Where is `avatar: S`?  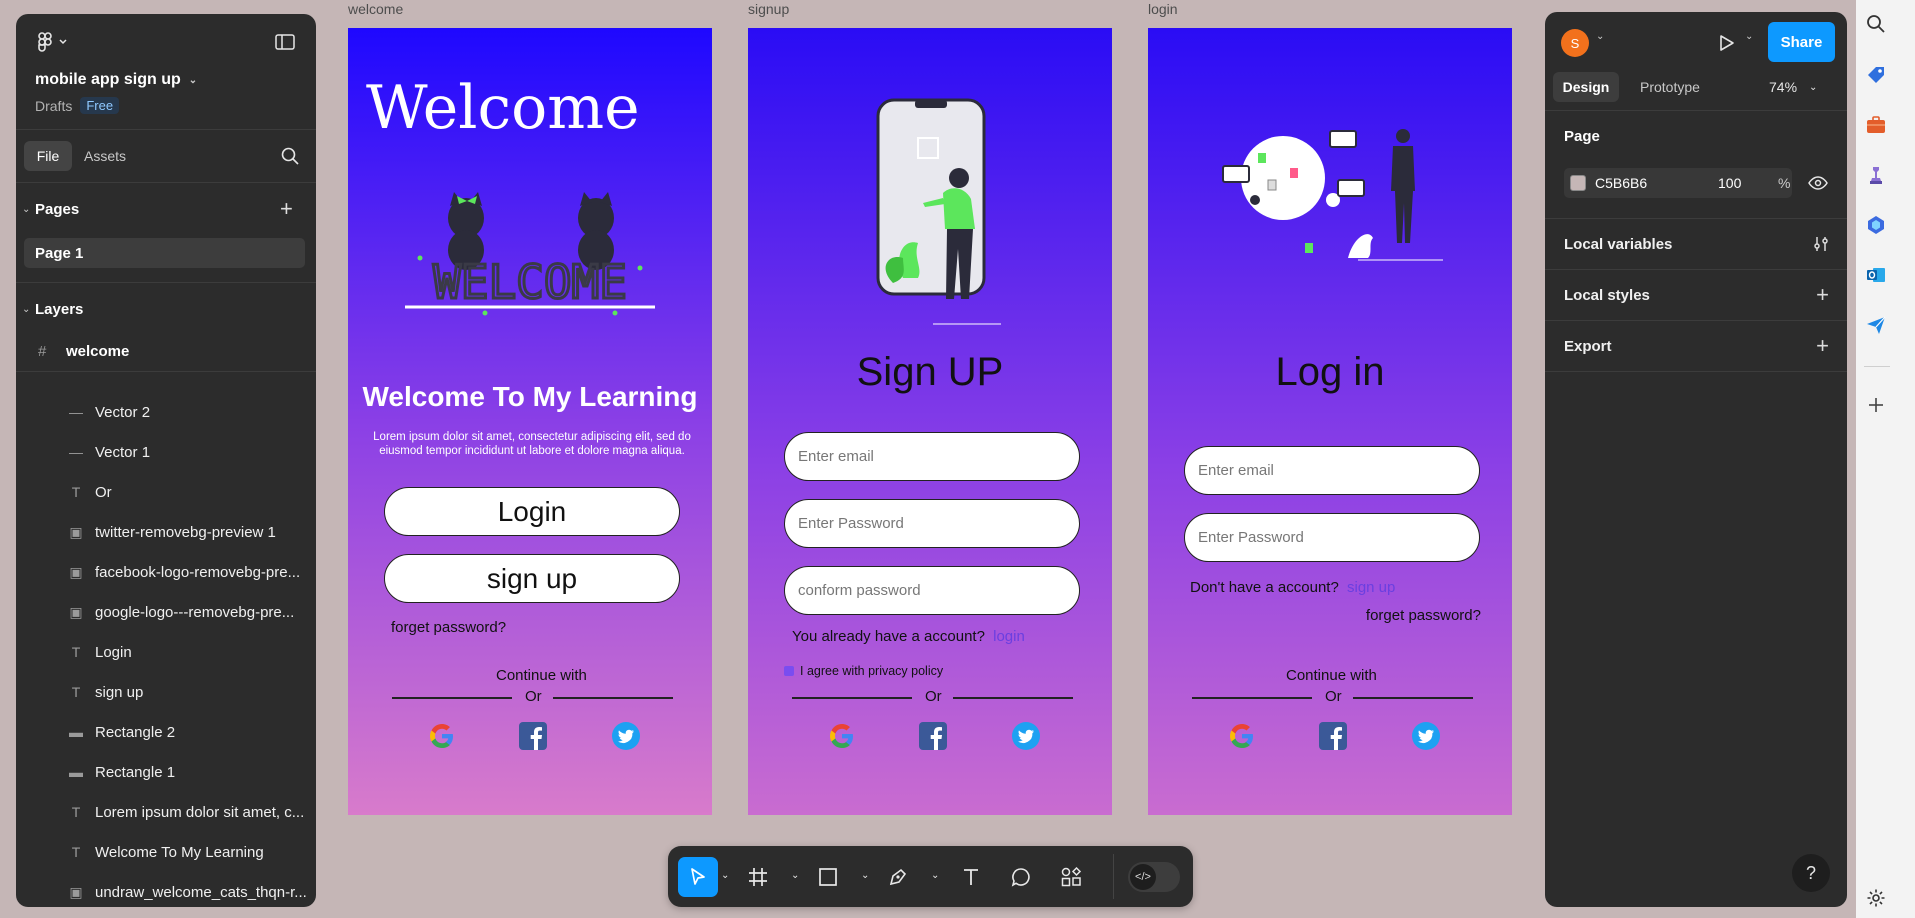
avatar: S is located at coordinates (1575, 43).